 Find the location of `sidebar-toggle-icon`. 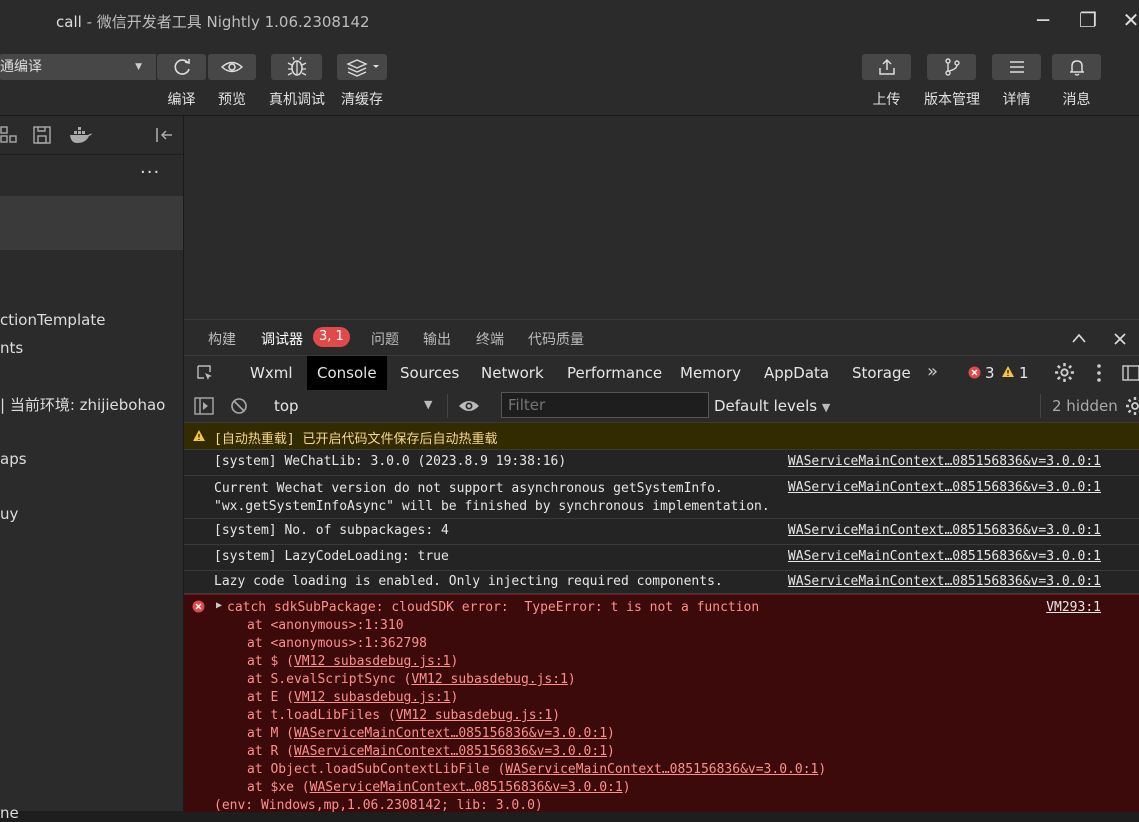

sidebar-toggle-icon is located at coordinates (204, 406).